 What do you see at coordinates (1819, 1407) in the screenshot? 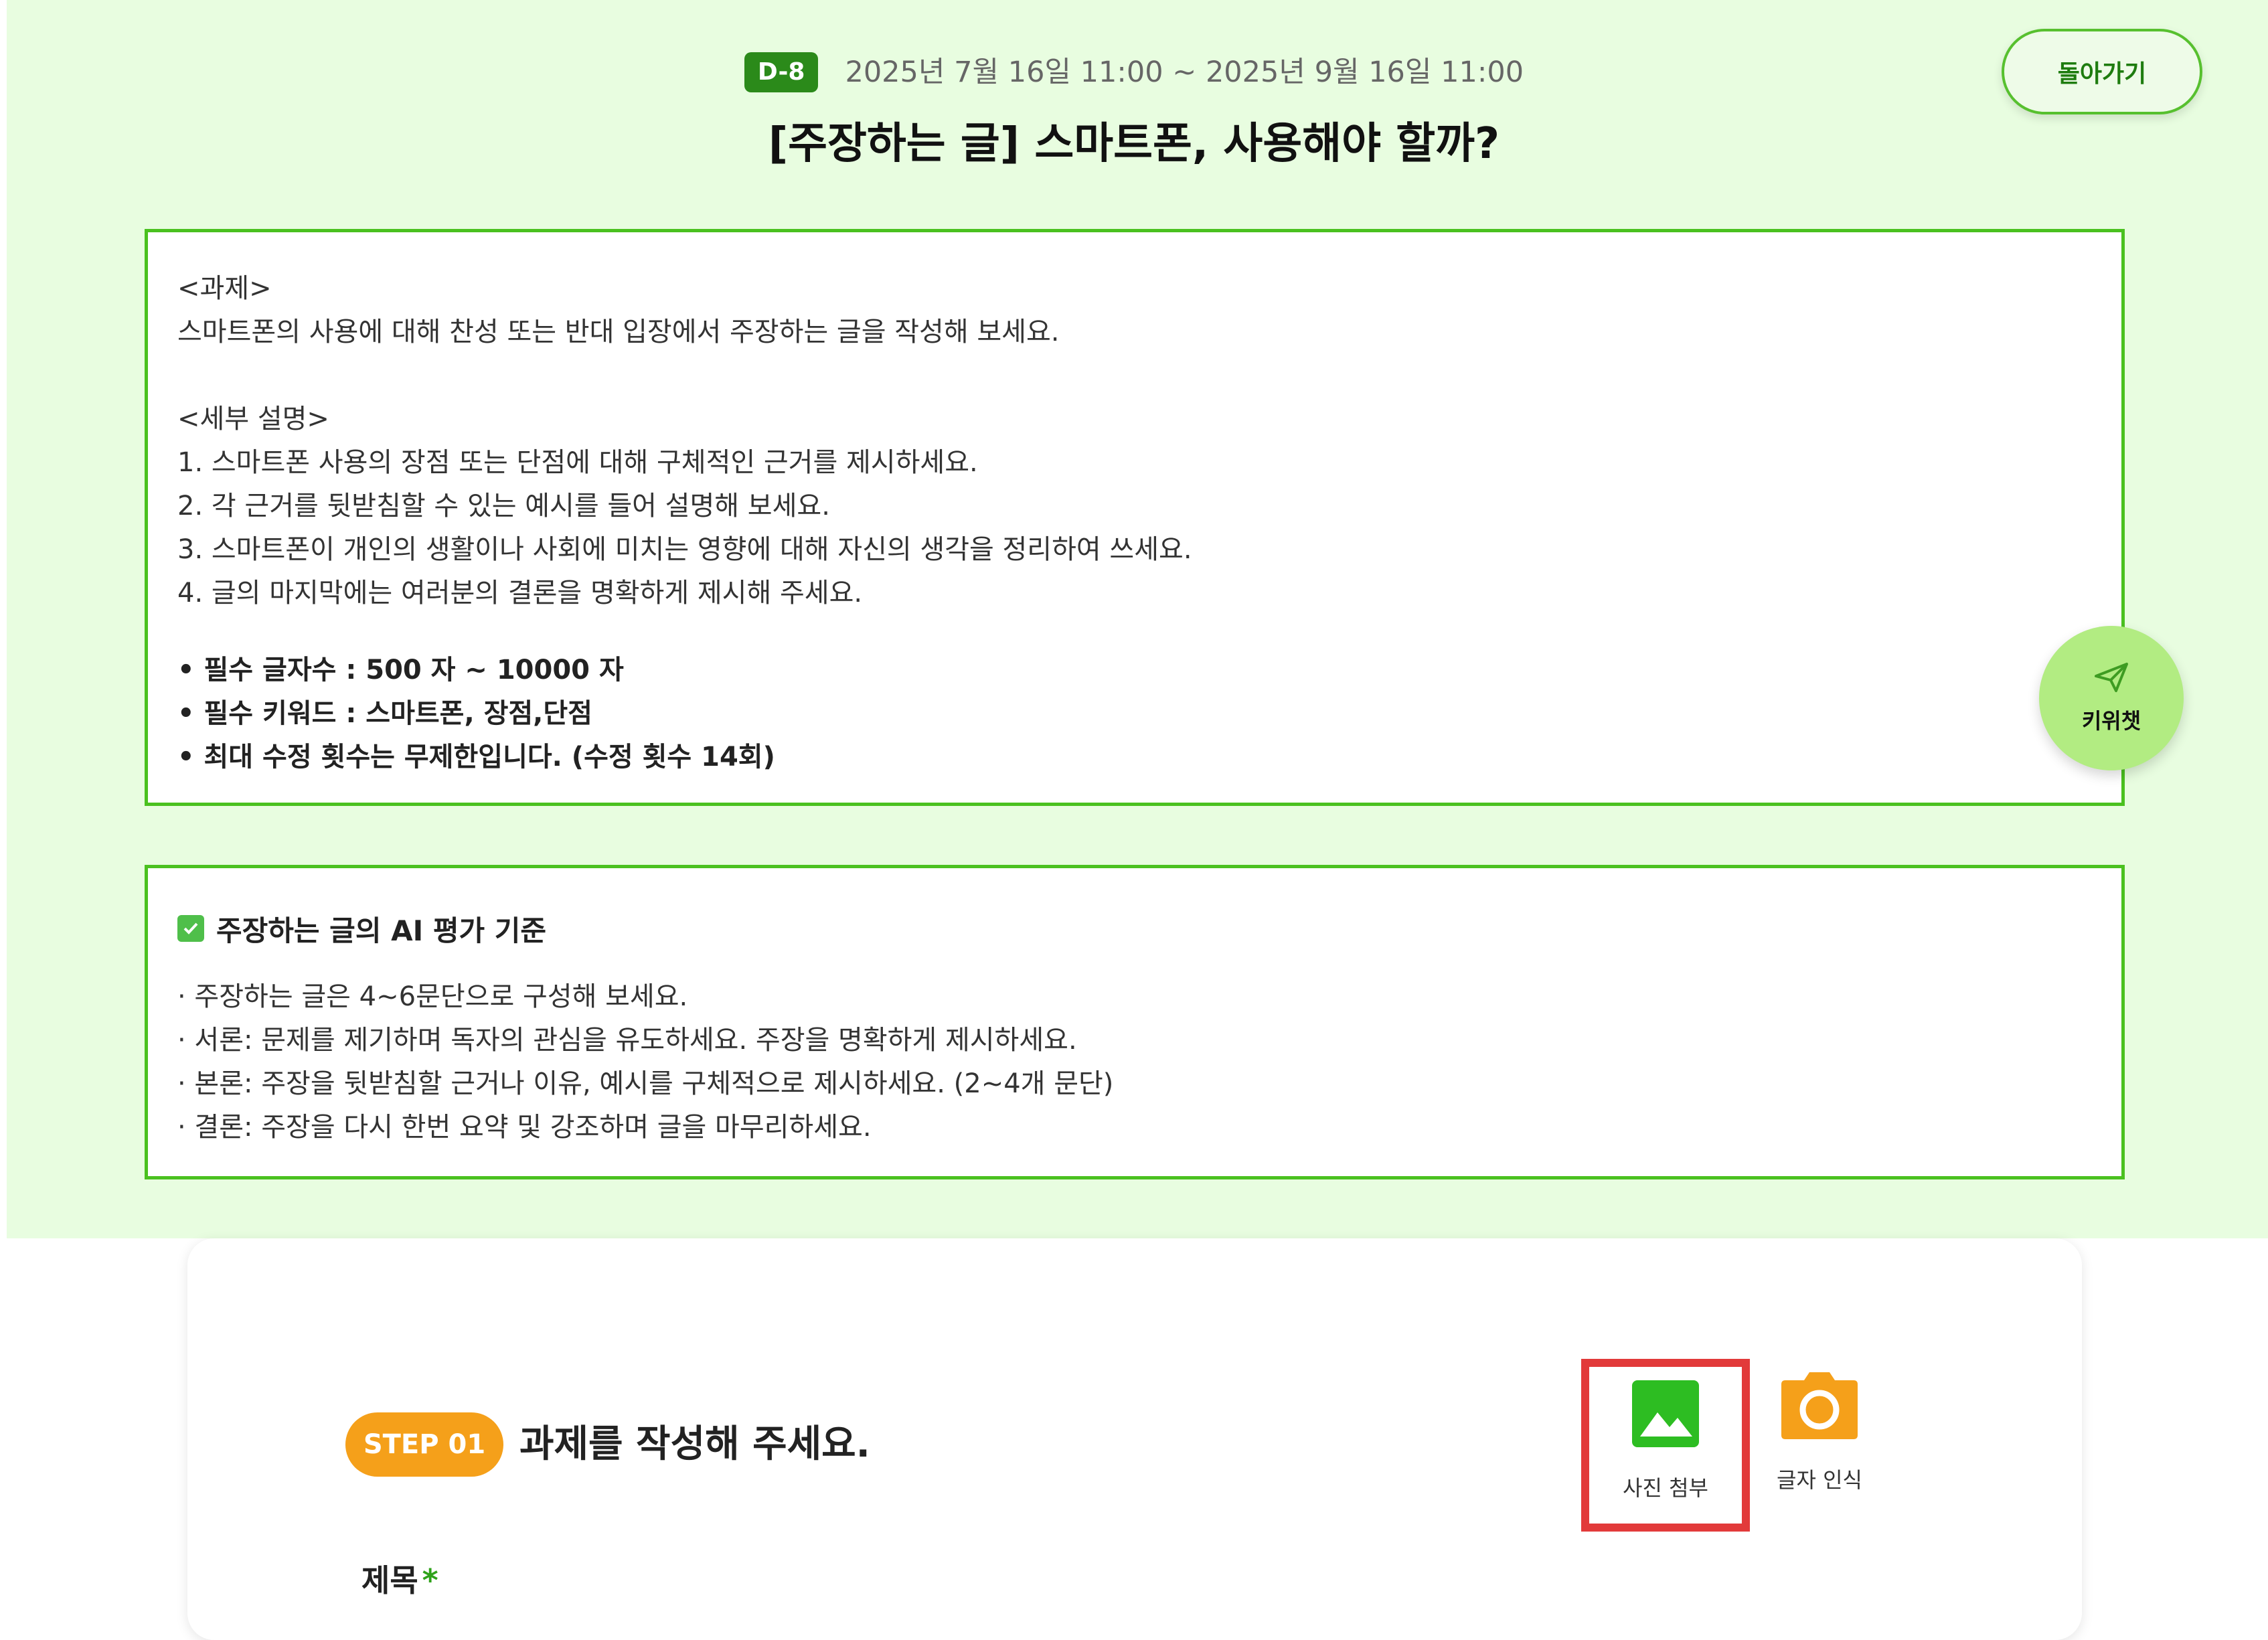
I see `camera-icon` at bounding box center [1819, 1407].